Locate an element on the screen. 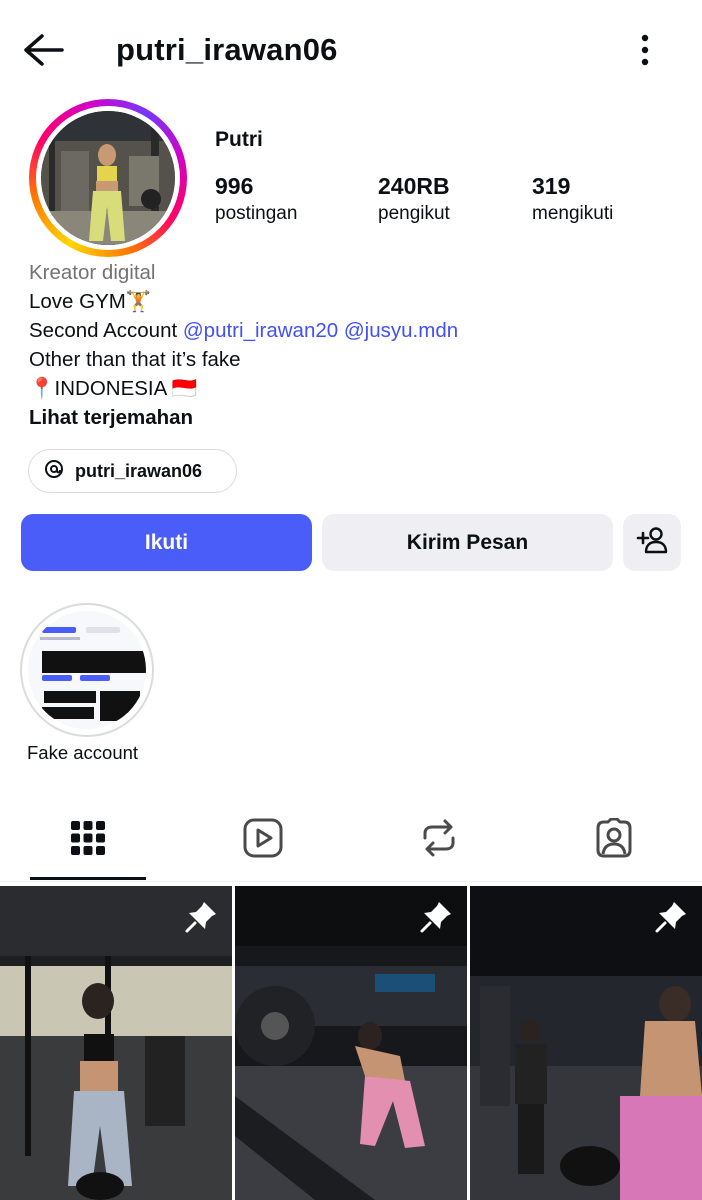  stat-following-label: mengikuti is located at coordinates (573, 213).